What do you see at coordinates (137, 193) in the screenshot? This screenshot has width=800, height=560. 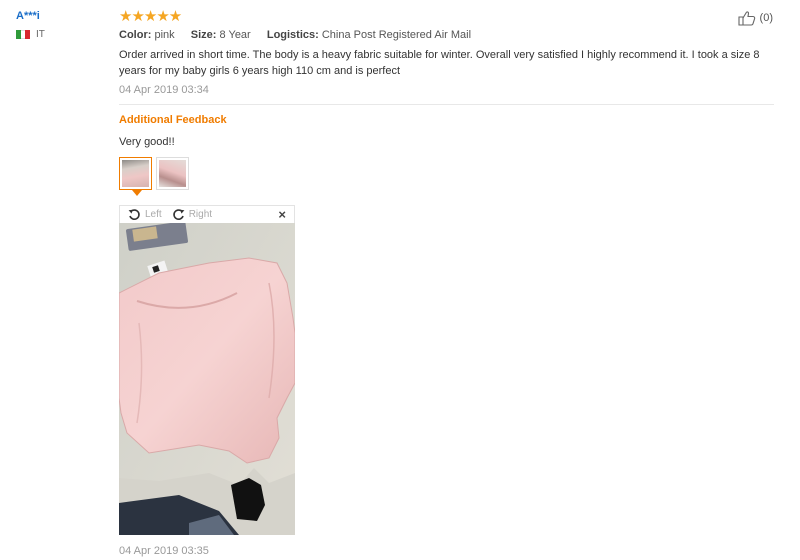 I see `active-caret-icon` at bounding box center [137, 193].